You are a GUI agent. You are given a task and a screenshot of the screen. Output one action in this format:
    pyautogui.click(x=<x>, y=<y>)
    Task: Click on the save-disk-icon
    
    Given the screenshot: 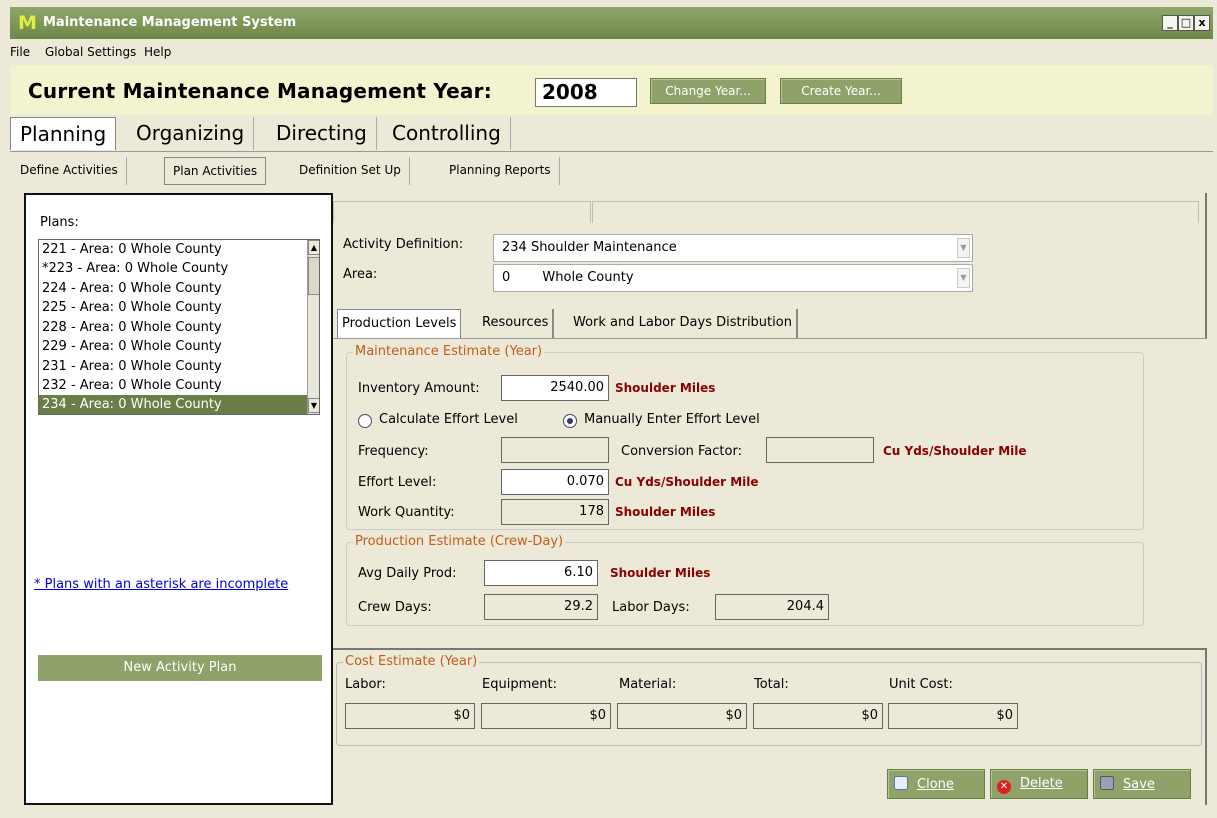 What is the action you would take?
    pyautogui.click(x=1107, y=783)
    